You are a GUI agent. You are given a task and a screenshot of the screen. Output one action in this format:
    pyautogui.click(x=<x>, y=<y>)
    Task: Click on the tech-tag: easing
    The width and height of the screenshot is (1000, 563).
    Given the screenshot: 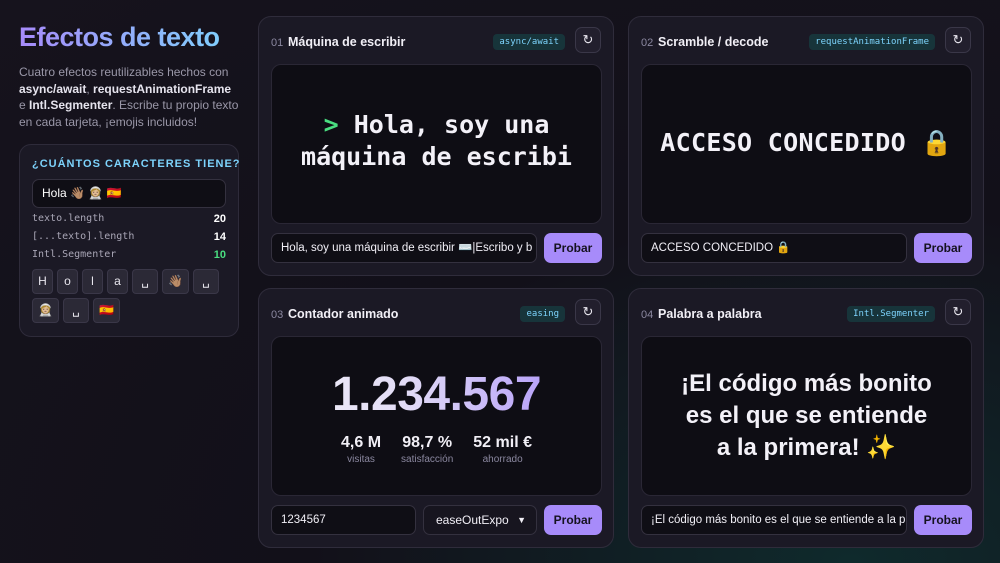 What is the action you would take?
    pyautogui.click(x=542, y=314)
    